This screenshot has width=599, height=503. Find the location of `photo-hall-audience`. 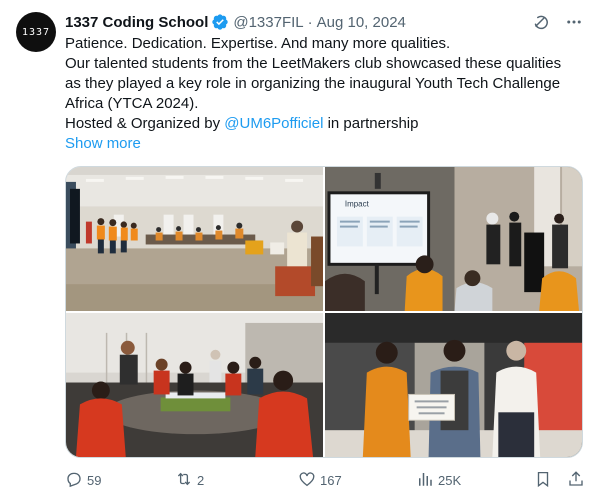

photo-hall-audience is located at coordinates (194, 239).